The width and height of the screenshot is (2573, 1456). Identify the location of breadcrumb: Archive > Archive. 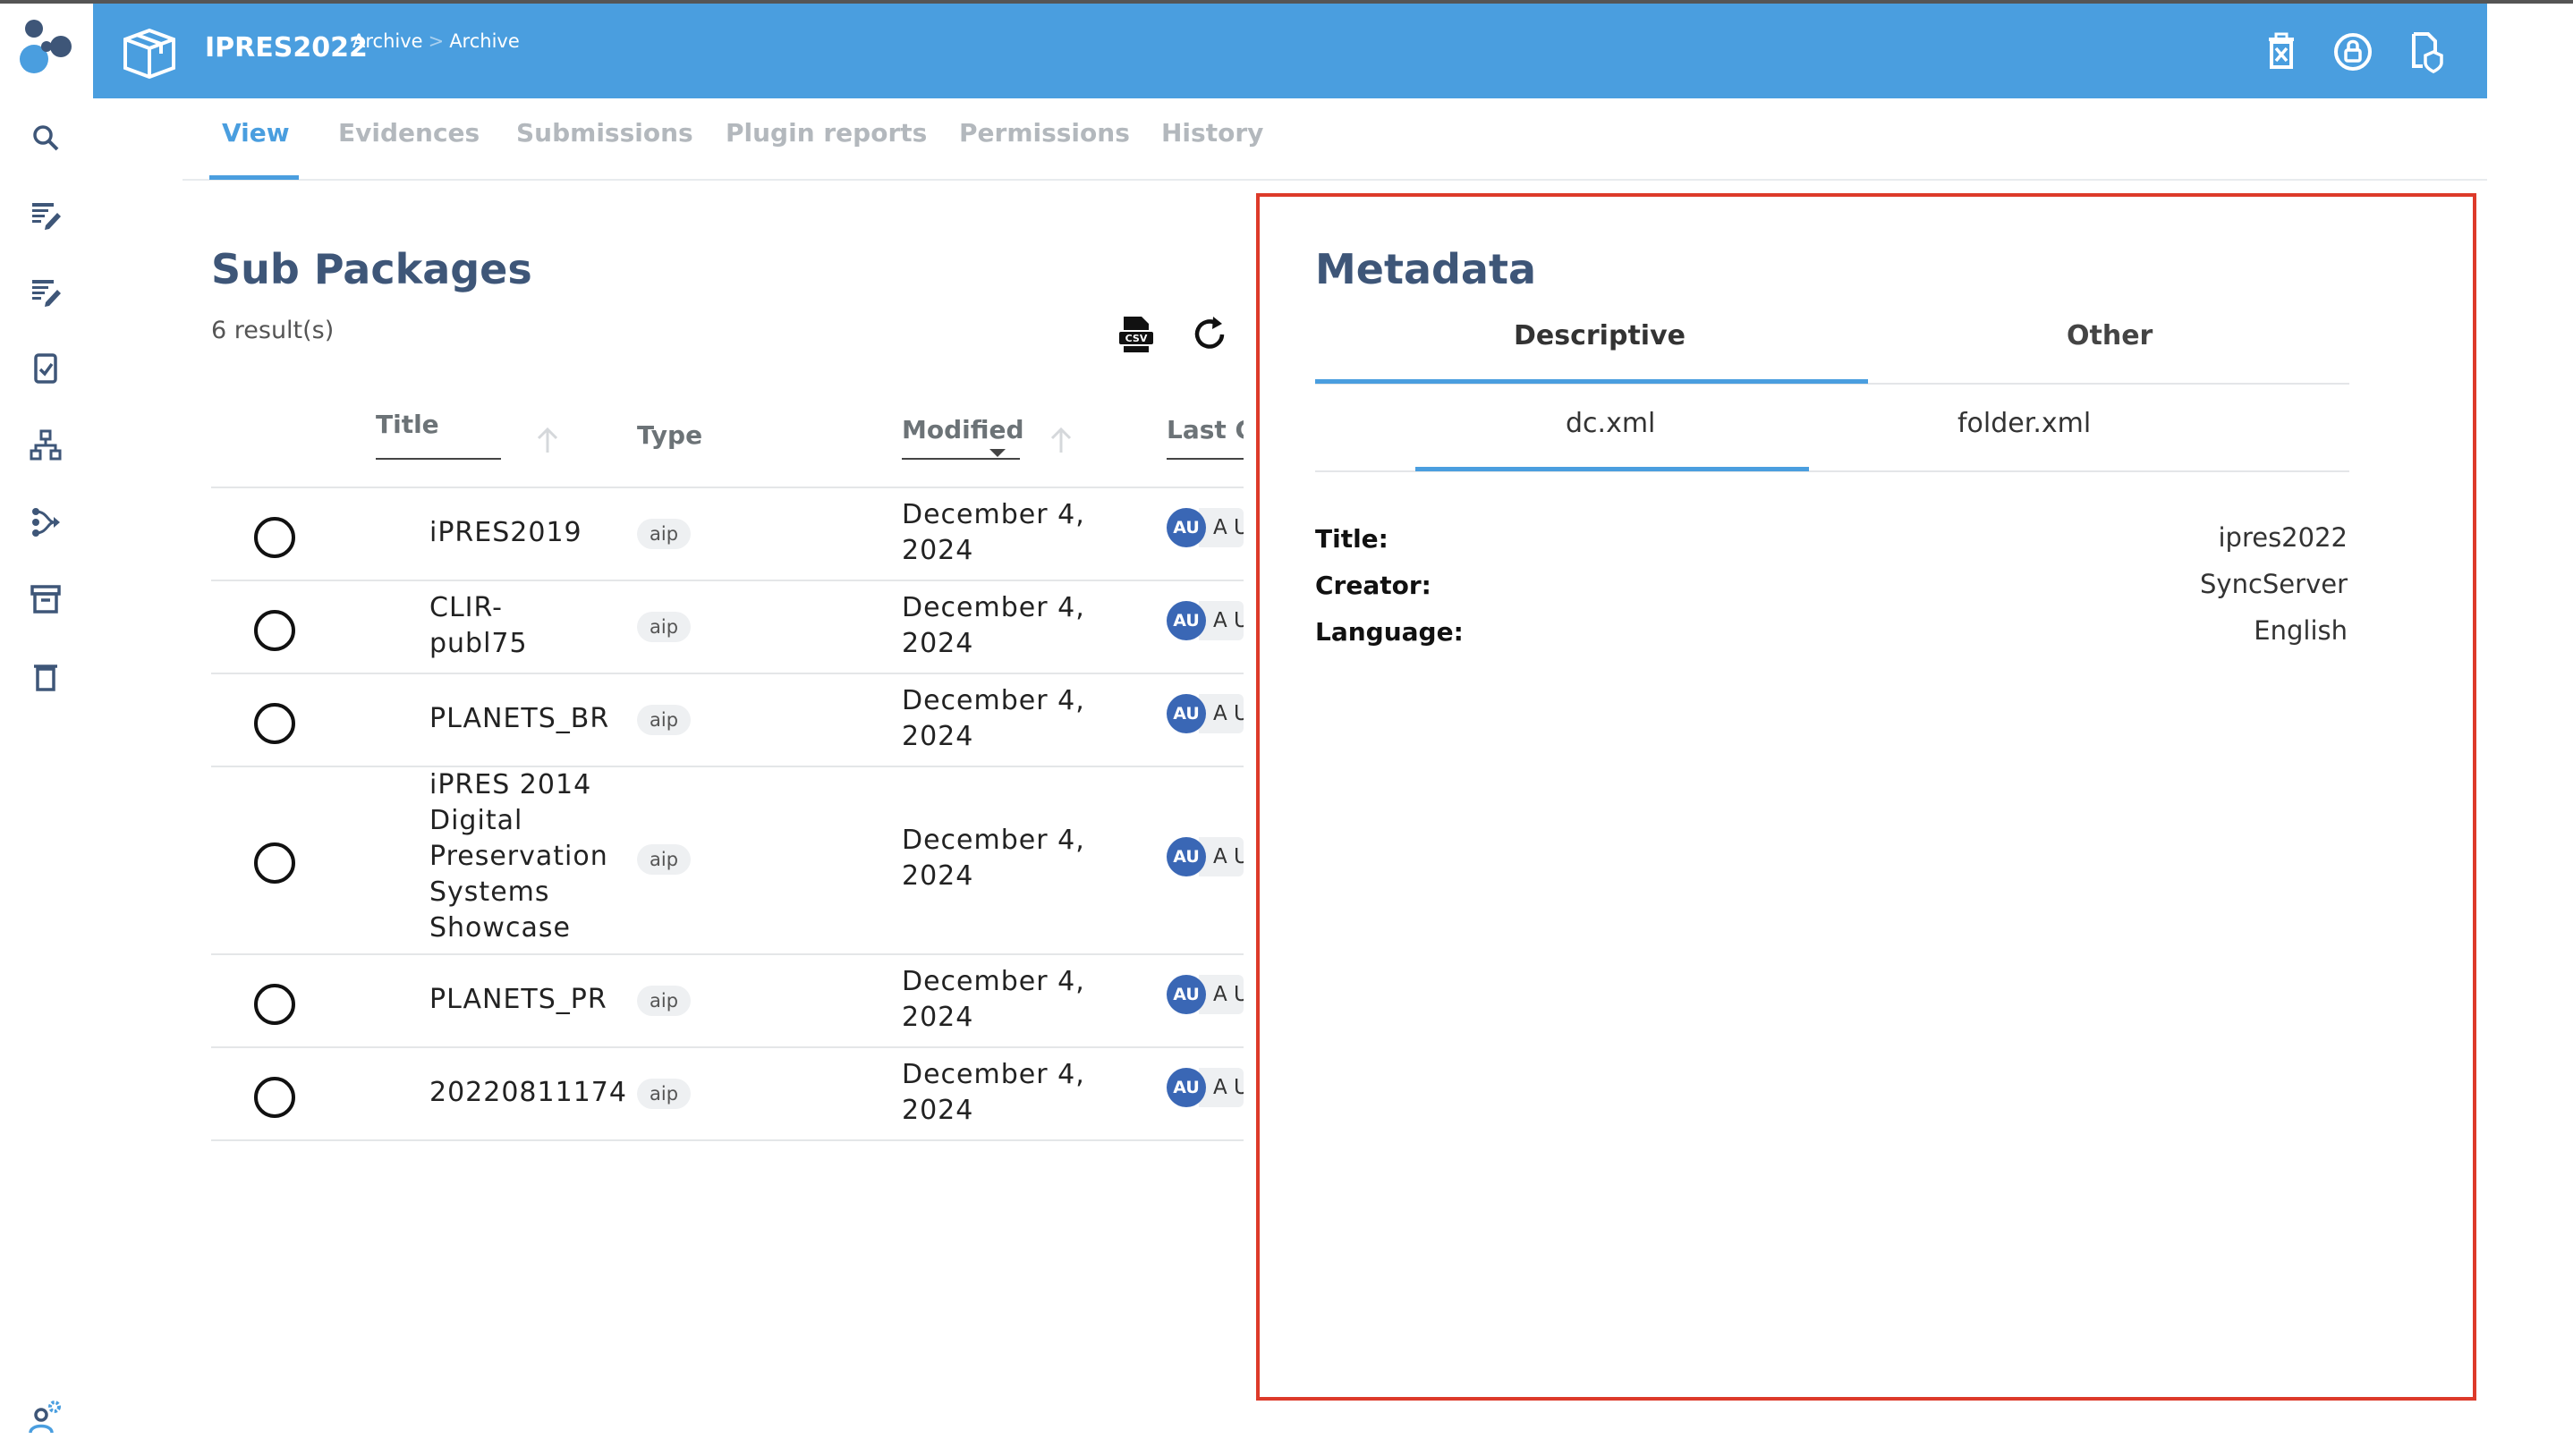
(436, 41).